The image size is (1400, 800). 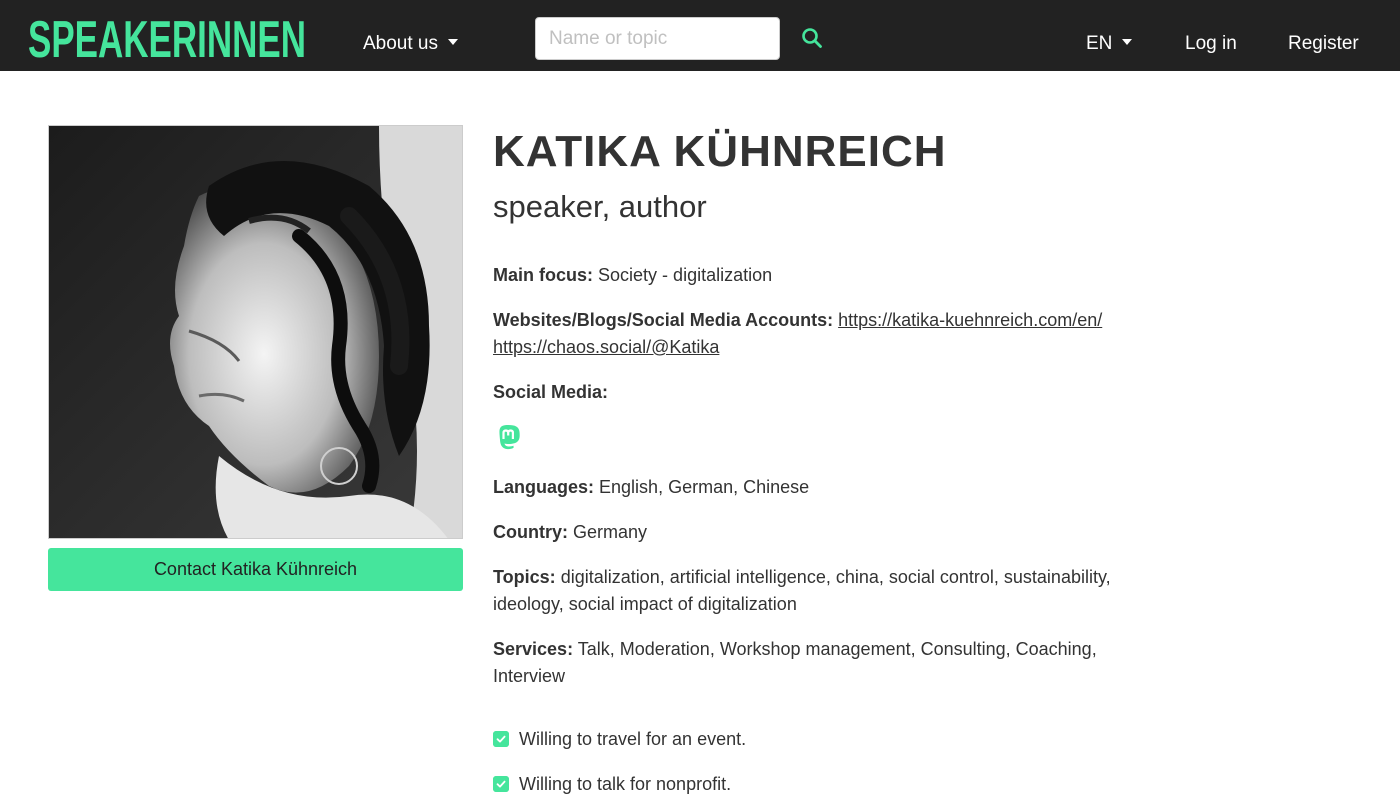 What do you see at coordinates (606, 347) in the screenshot?
I see `website-link: https://chaos.social/@Katika` at bounding box center [606, 347].